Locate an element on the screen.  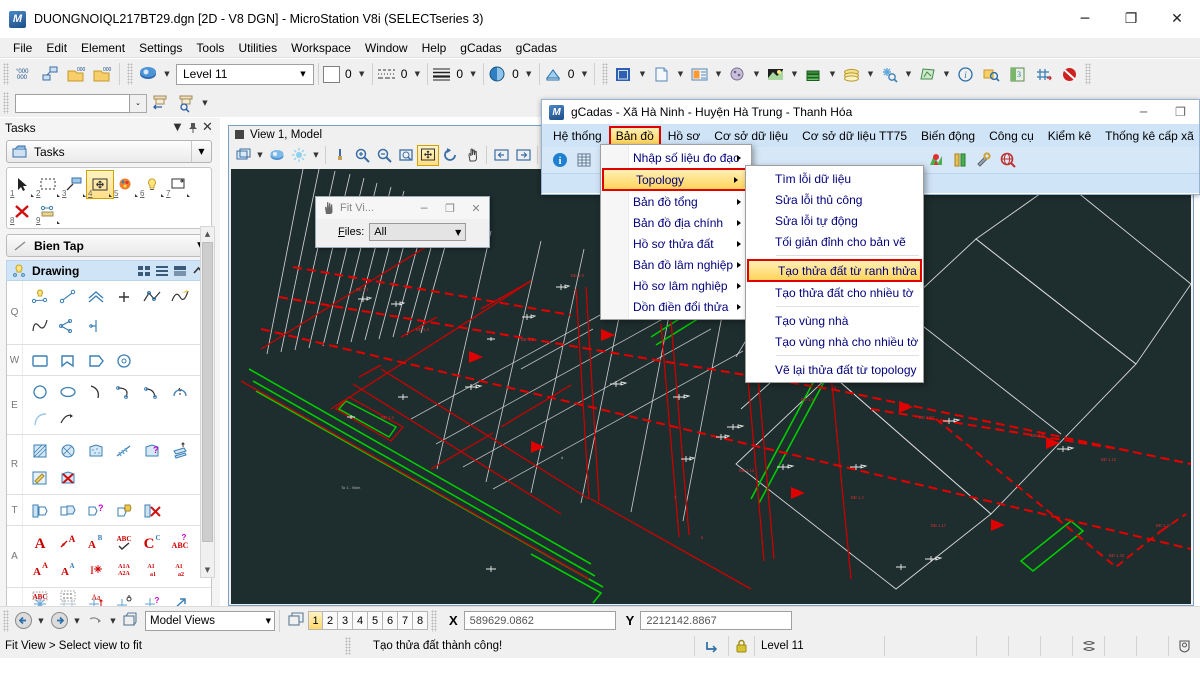
edit-text-icon: AB is located at coordinates (96, 541).